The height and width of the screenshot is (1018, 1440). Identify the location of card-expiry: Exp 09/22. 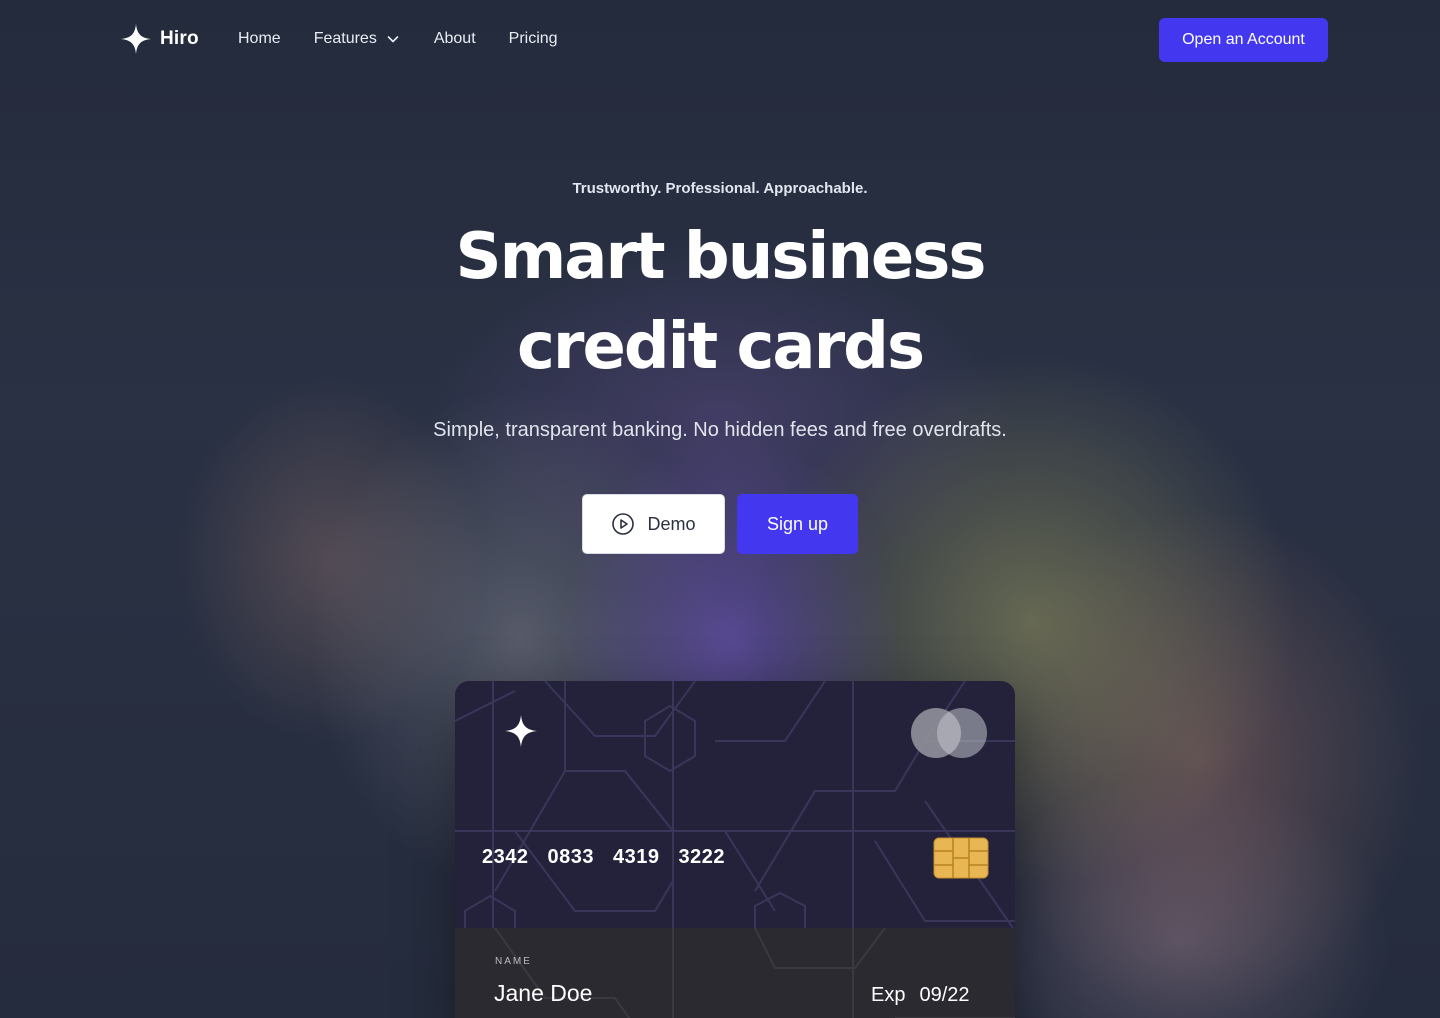
(920, 995).